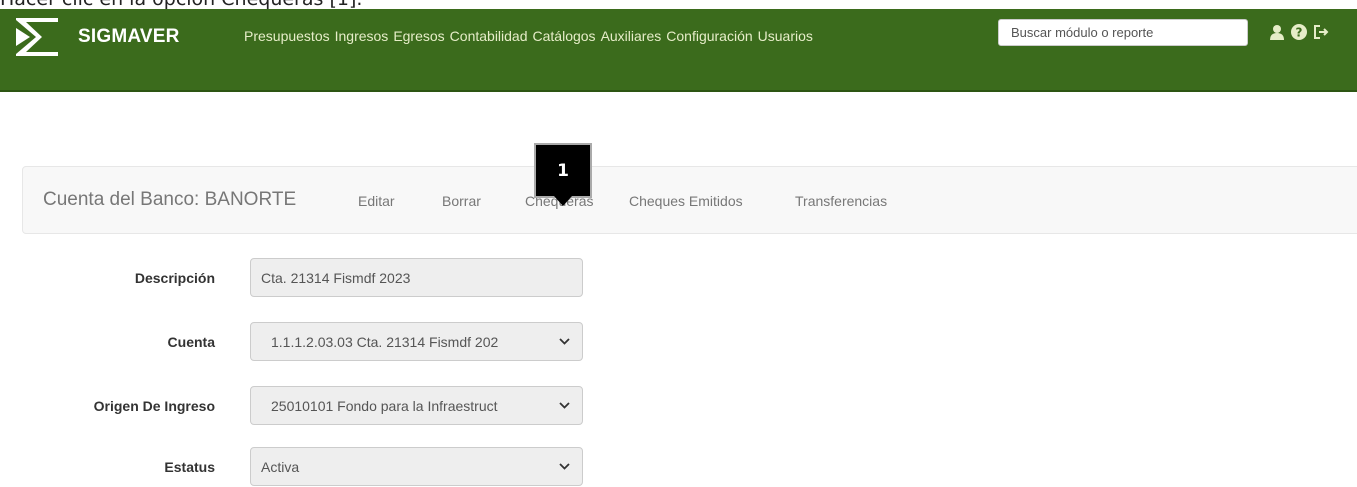  Describe the element at coordinates (37, 37) in the screenshot. I see `sigma-logo-icon` at that location.